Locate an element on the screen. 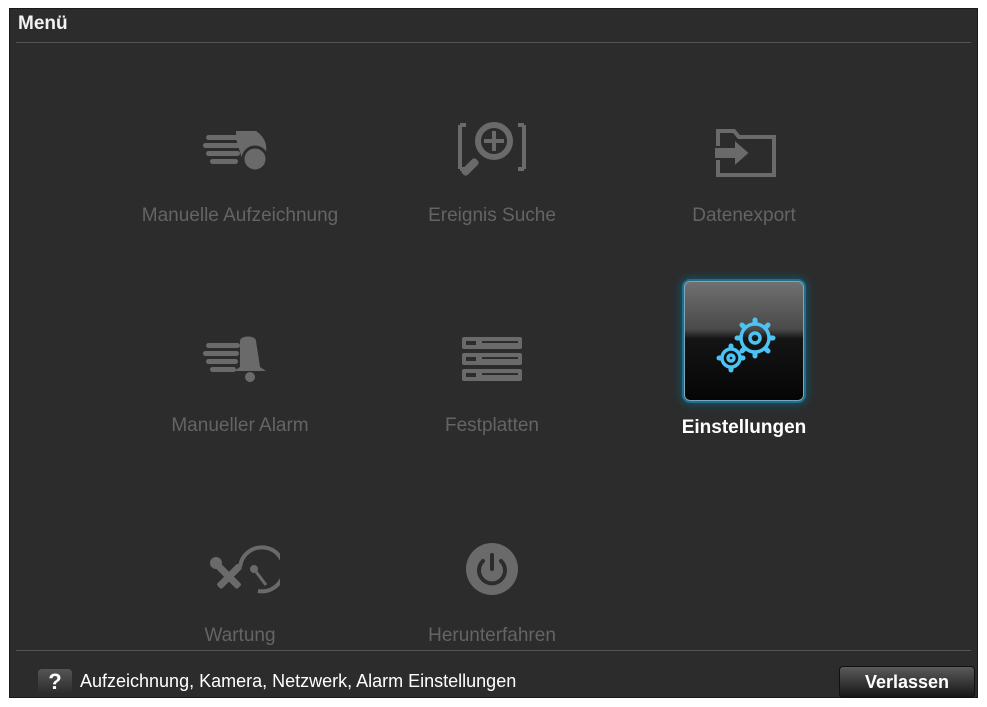 This screenshot has width=987, height=707. search-plus-icon is located at coordinates (492, 149).